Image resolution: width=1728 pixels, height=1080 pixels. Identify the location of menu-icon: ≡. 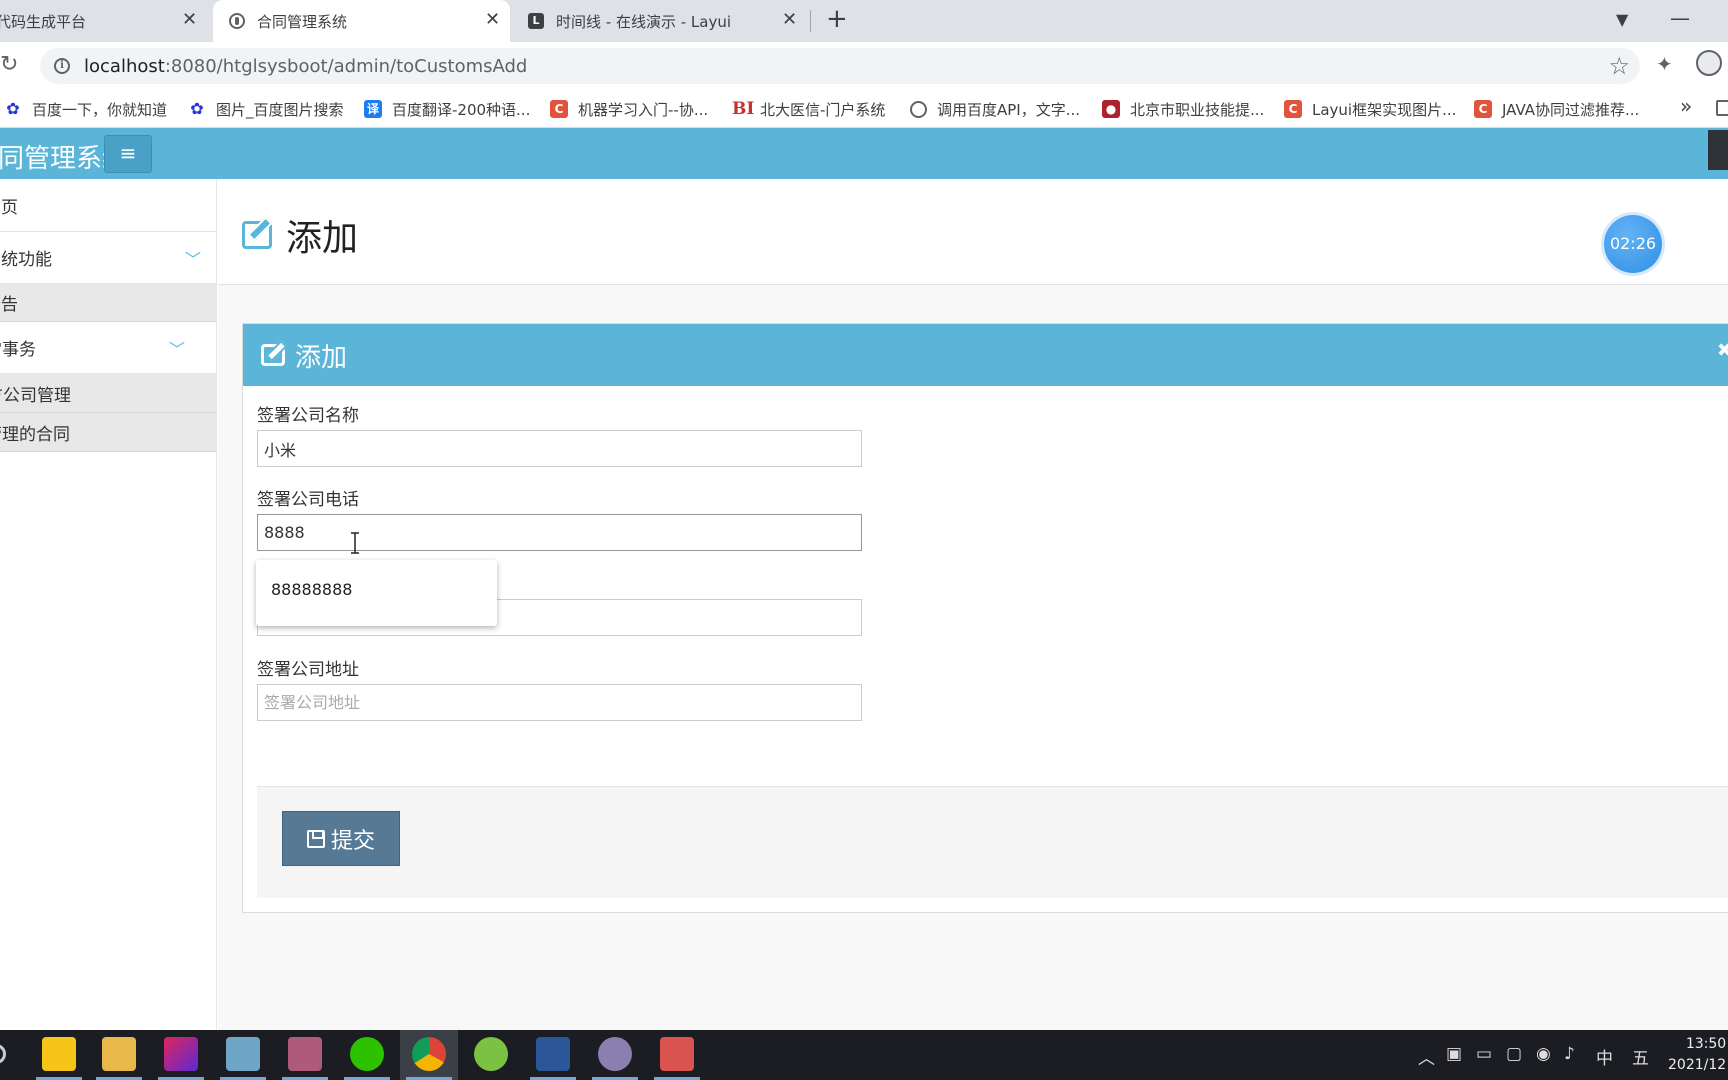
(128, 153).